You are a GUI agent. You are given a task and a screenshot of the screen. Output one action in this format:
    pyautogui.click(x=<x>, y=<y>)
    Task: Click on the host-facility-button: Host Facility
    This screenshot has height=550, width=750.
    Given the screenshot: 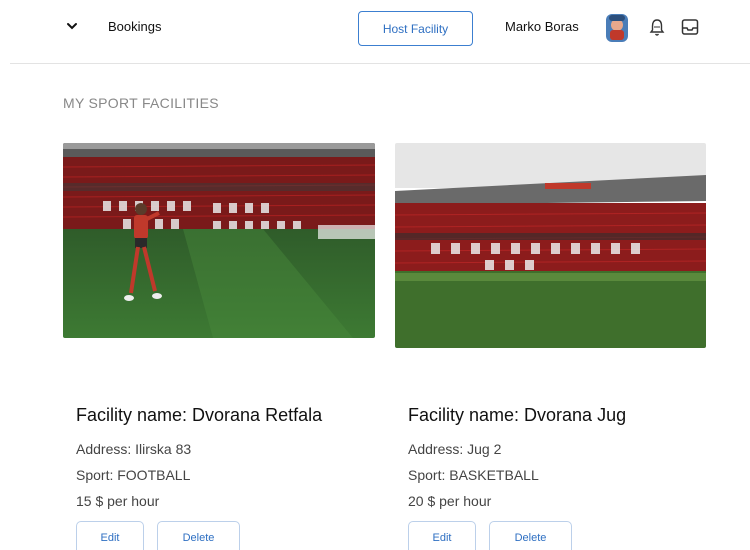 What is the action you would take?
    pyautogui.click(x=415, y=28)
    